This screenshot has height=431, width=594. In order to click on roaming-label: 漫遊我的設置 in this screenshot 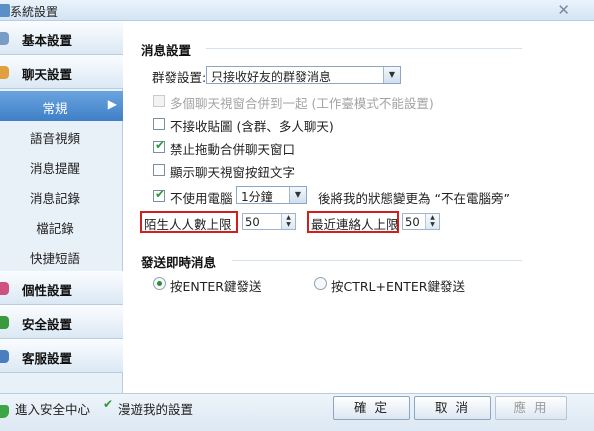, I will do `click(156, 409)`.